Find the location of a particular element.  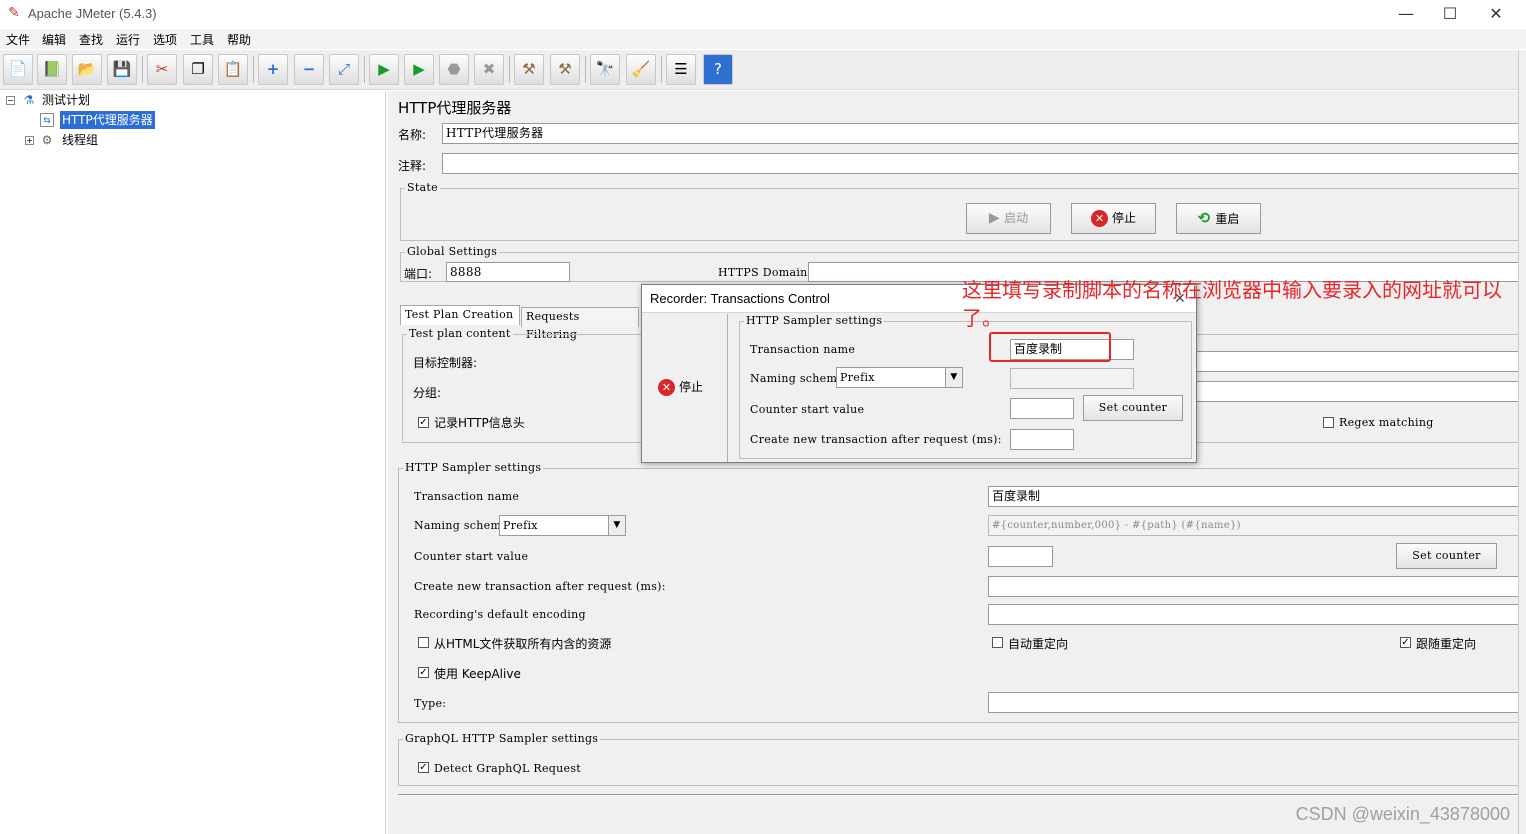

menu-bar: 文件 编辑 查找 运行 选项 工具 帮助 is located at coordinates (763, 39).